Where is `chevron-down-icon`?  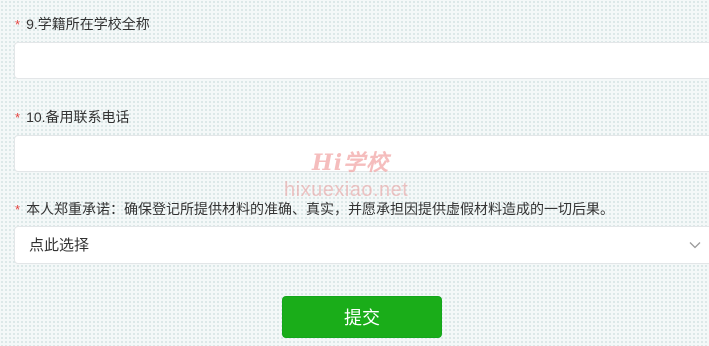 chevron-down-icon is located at coordinates (695, 245).